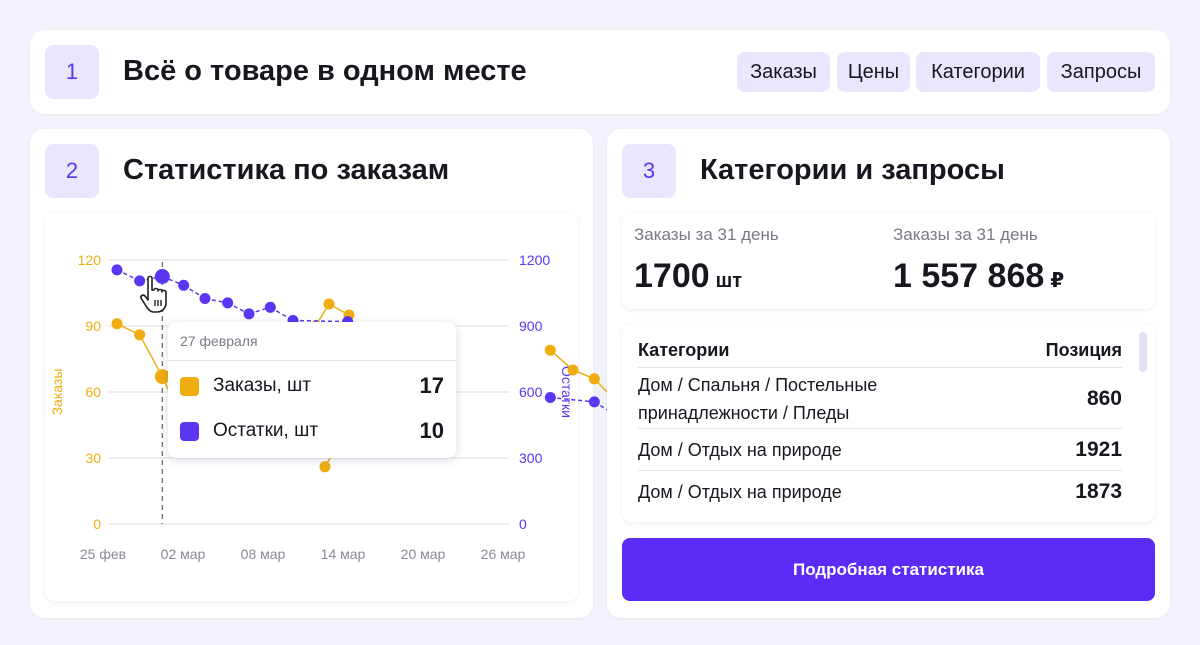  What do you see at coordinates (189, 431) in the screenshot?
I see `stock-swatch-icon` at bounding box center [189, 431].